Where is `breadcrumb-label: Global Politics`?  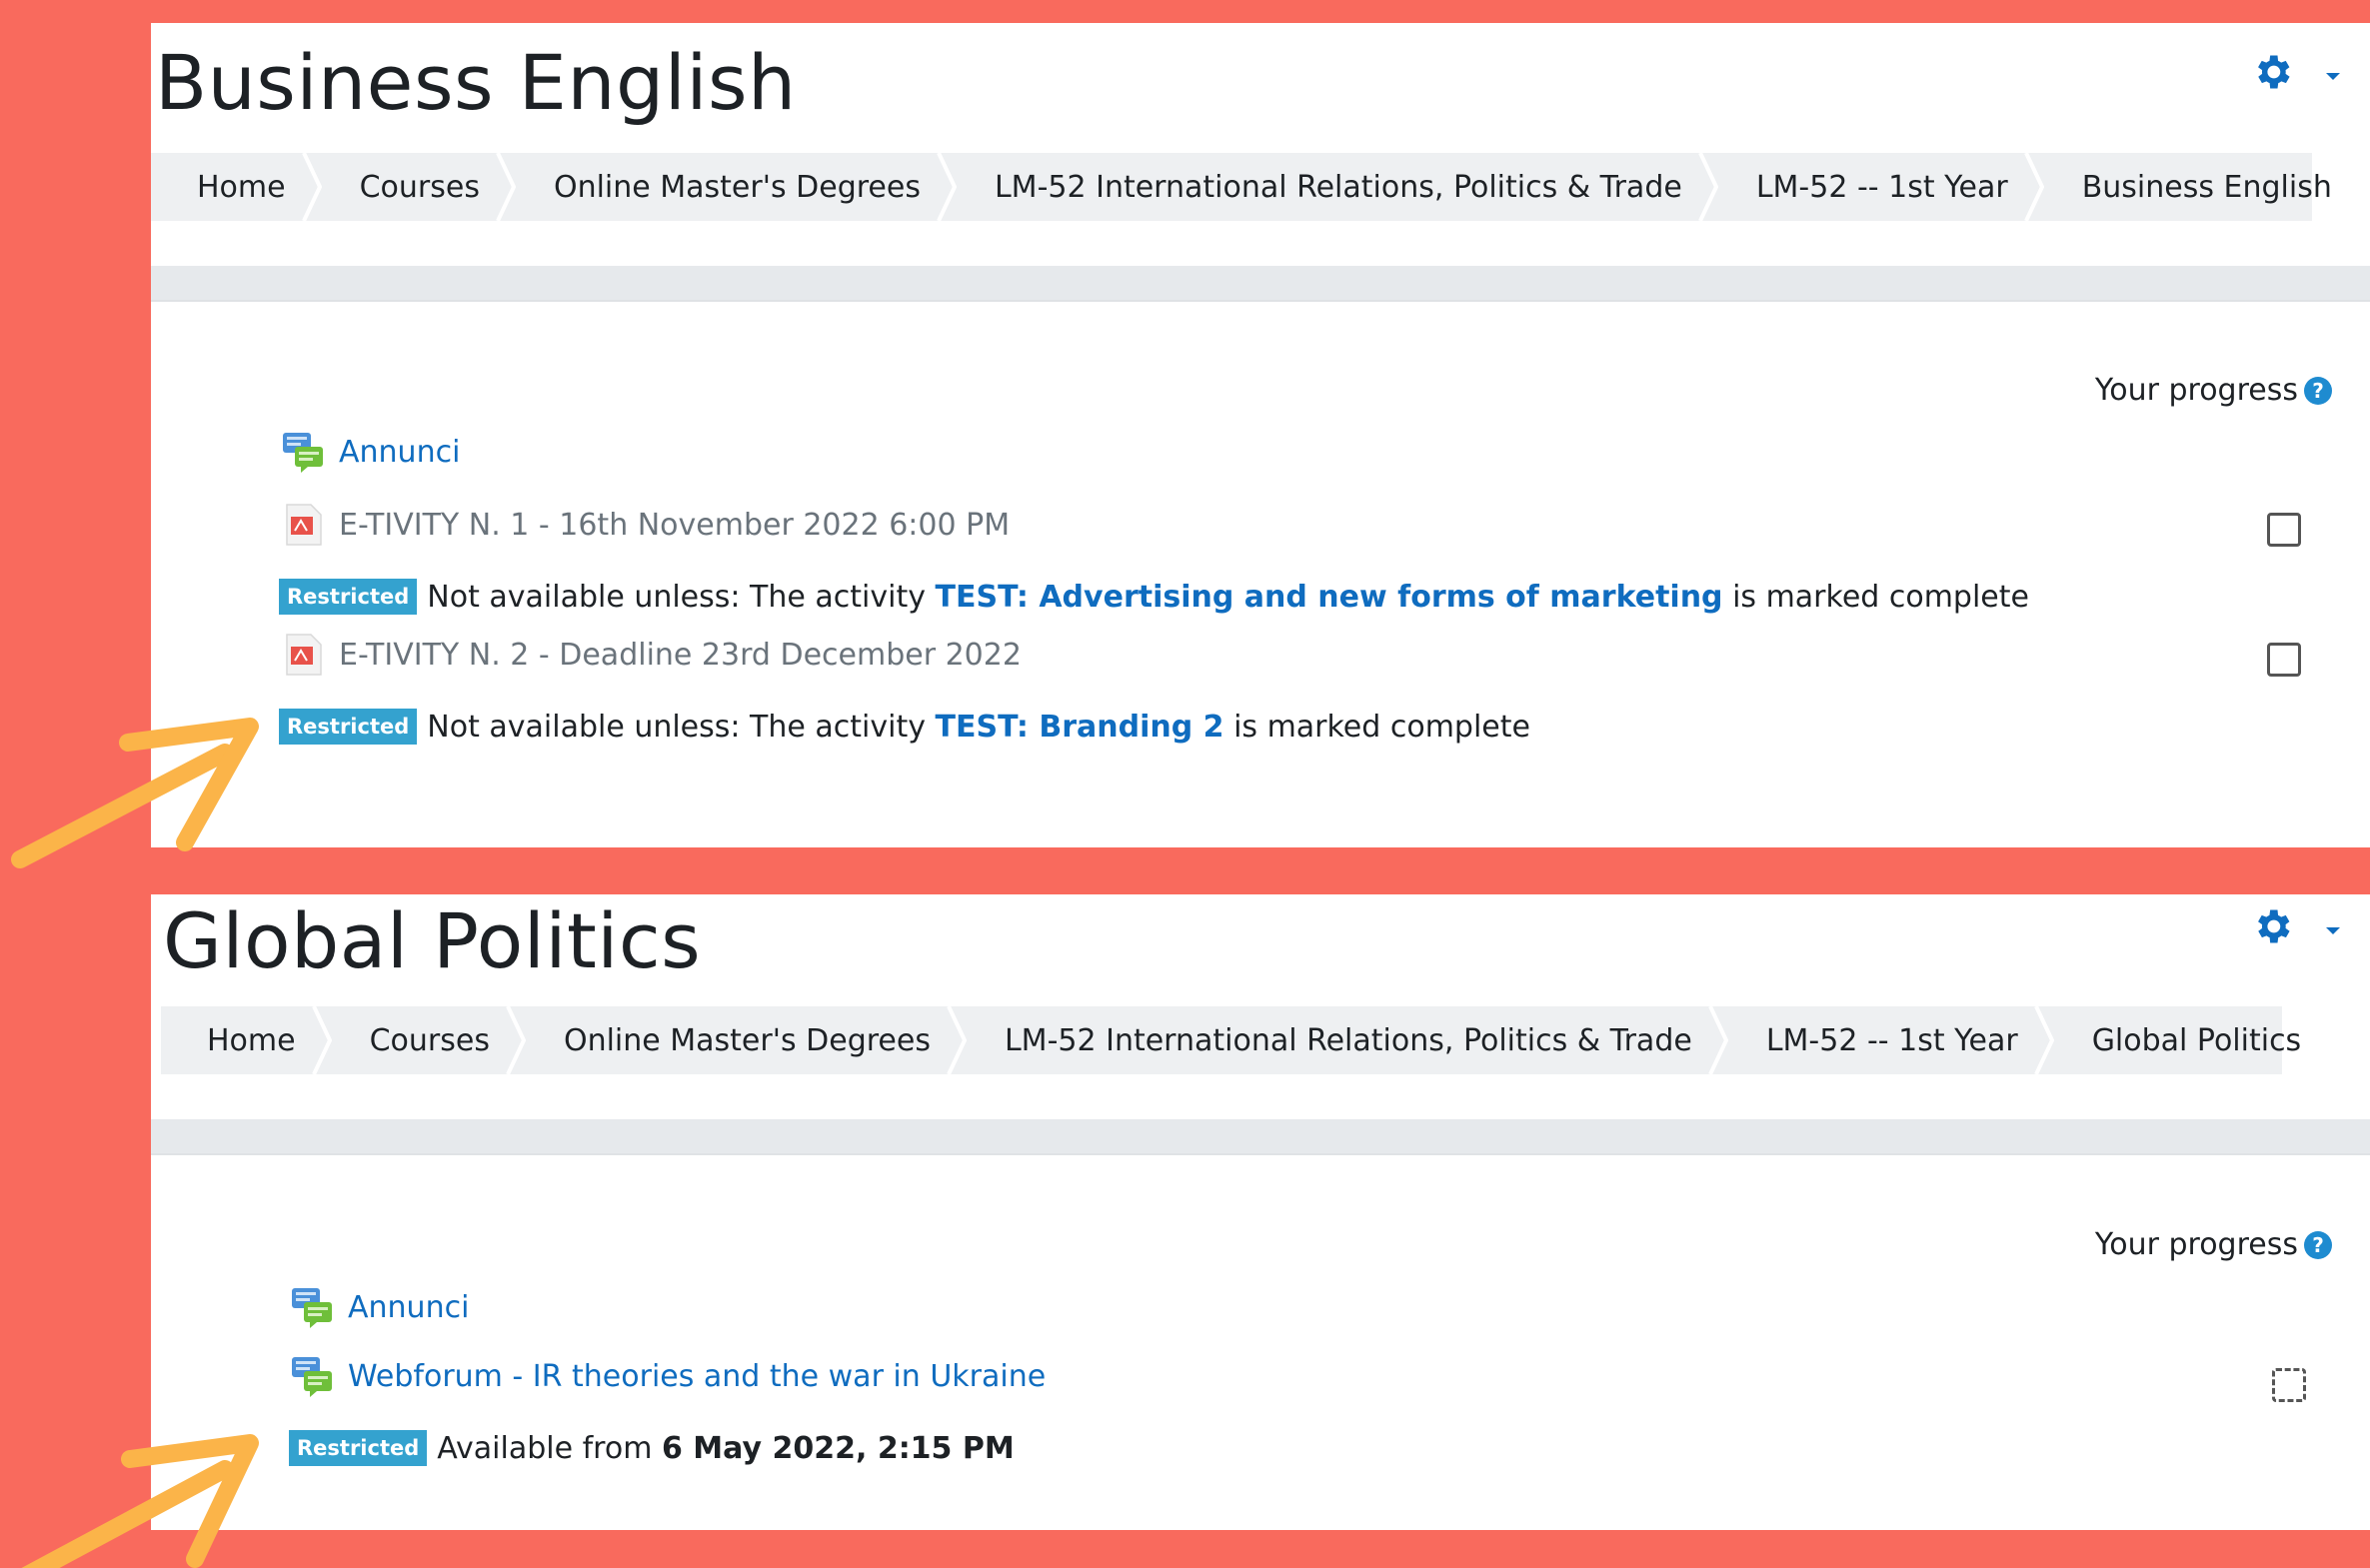
breadcrumb-label: Global Politics is located at coordinates (2196, 1040).